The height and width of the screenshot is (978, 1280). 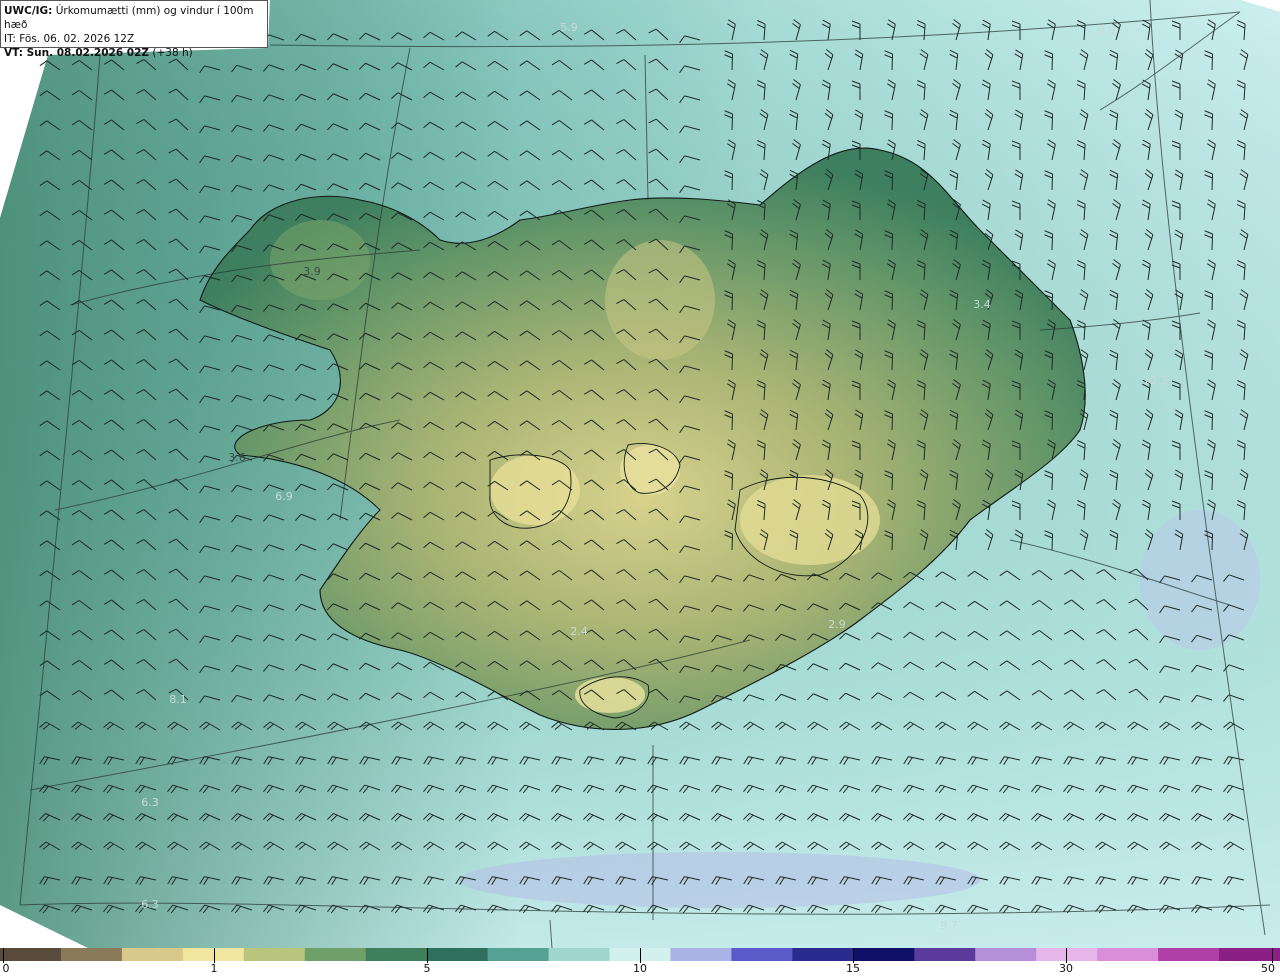 I want to click on value-label: 9.7, so click(x=949, y=925).